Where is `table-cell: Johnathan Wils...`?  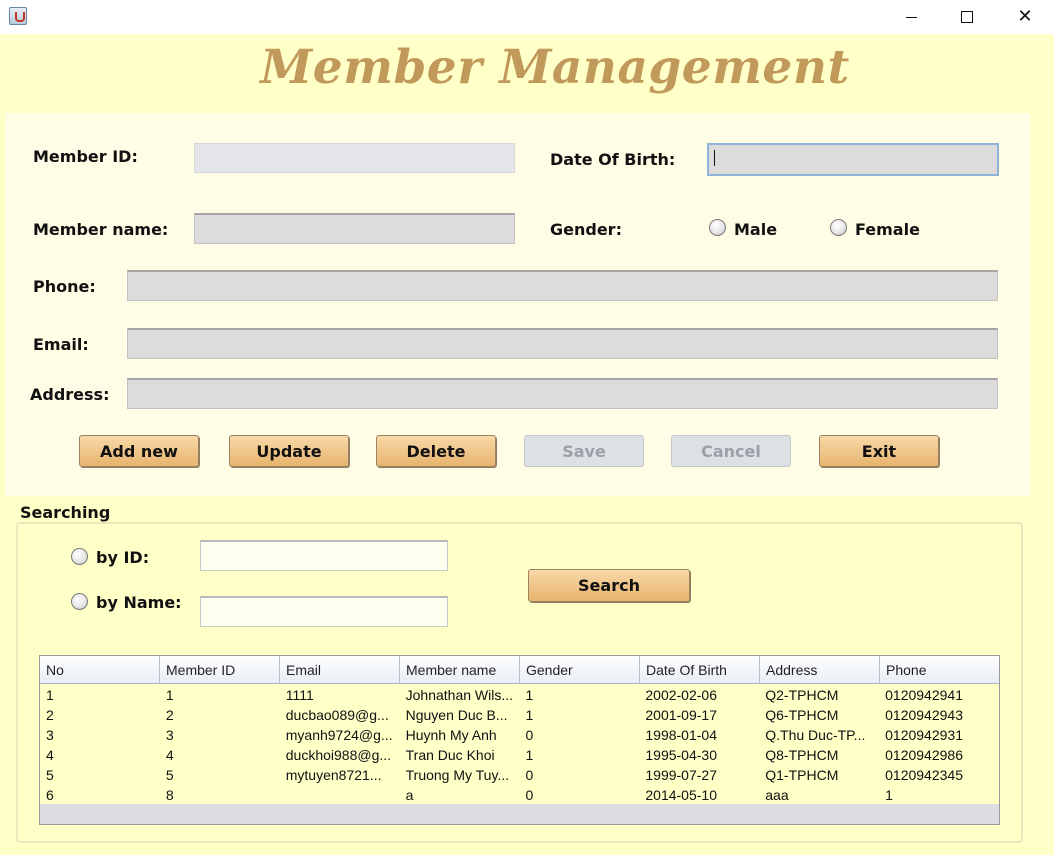 table-cell: Johnathan Wils... is located at coordinates (459, 695).